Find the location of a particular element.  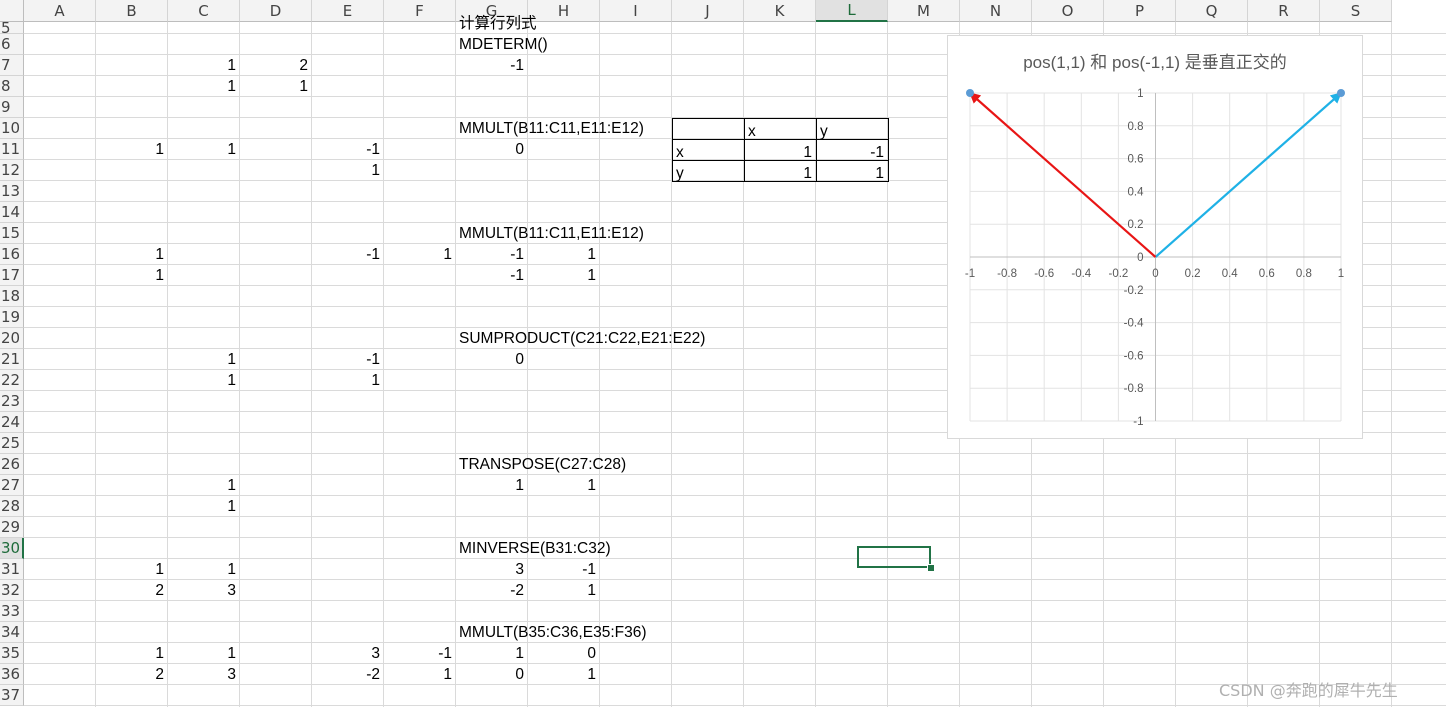

column-header-C: C is located at coordinates (204, 11).